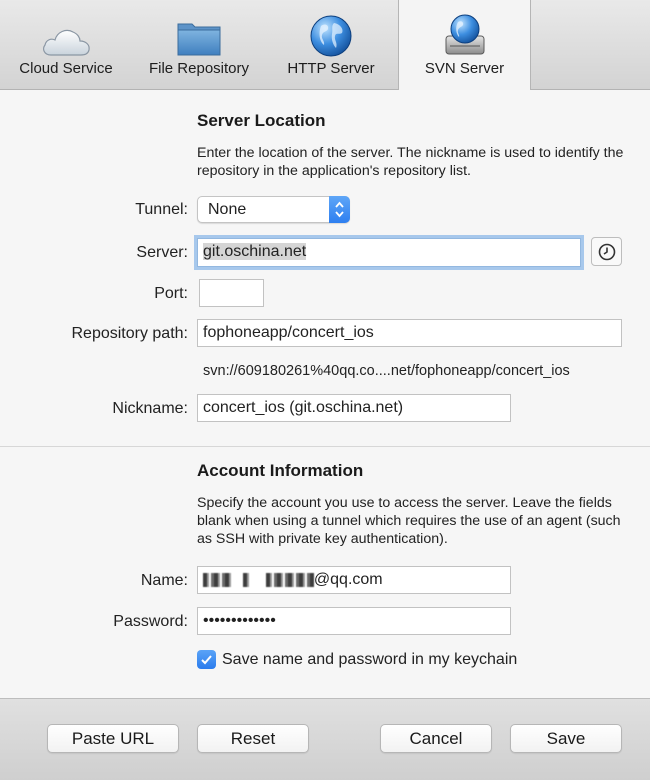  Describe the element at coordinates (273, 209) in the screenshot. I see `tunnel-popup: None` at that location.